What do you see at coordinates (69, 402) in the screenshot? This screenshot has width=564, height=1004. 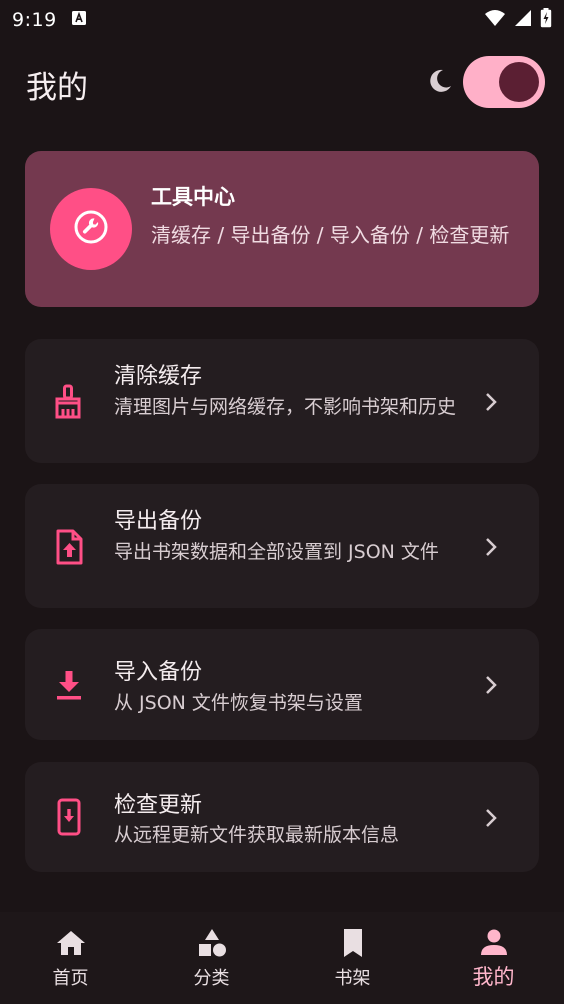 I see `broom-icon` at bounding box center [69, 402].